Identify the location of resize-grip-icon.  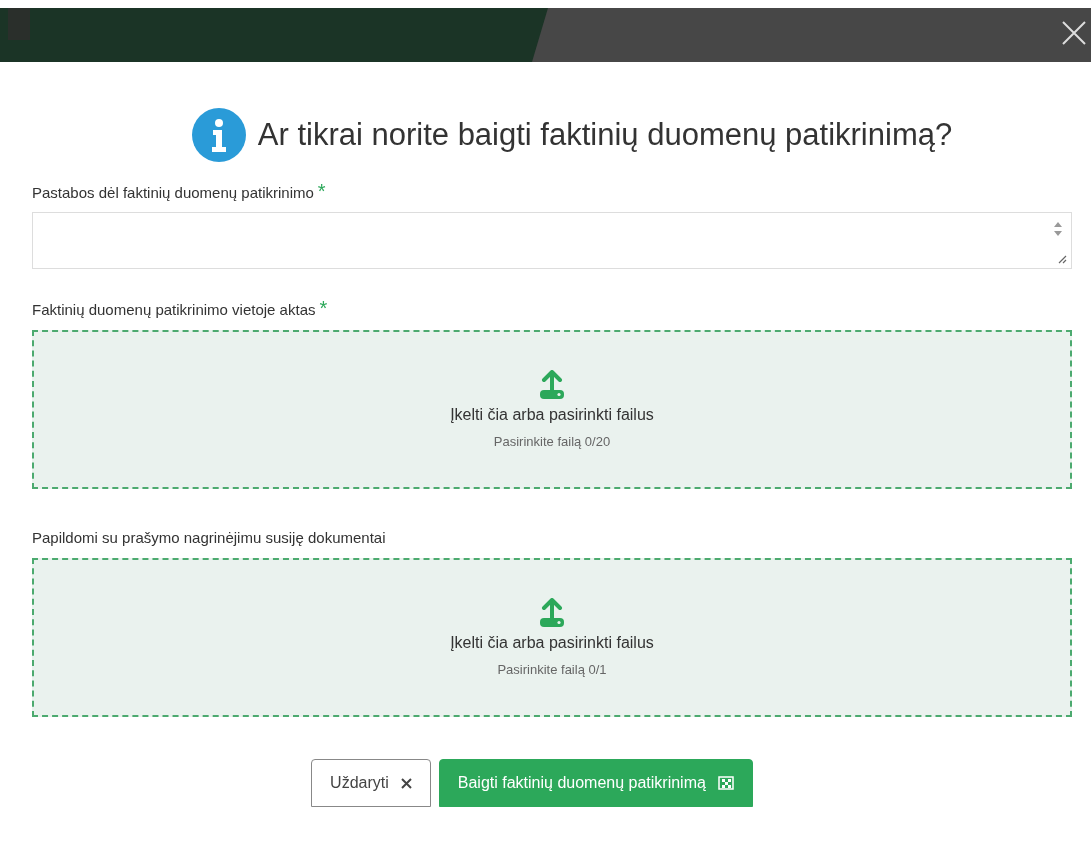
(1062, 259).